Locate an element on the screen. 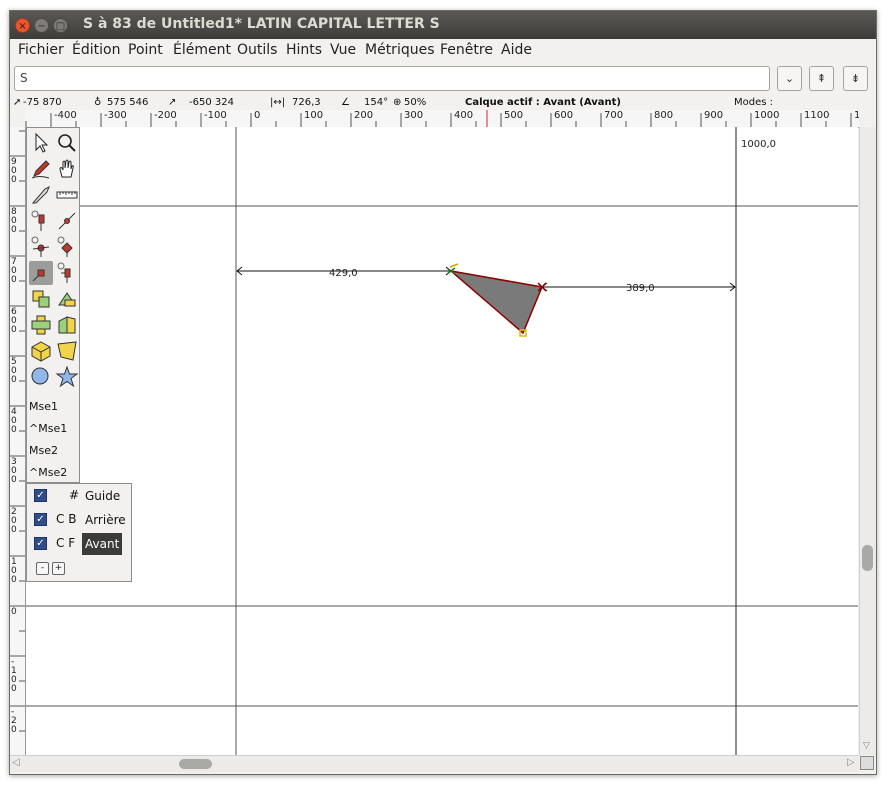 The image size is (890, 788). menu-edition: Édition is located at coordinates (96, 50).